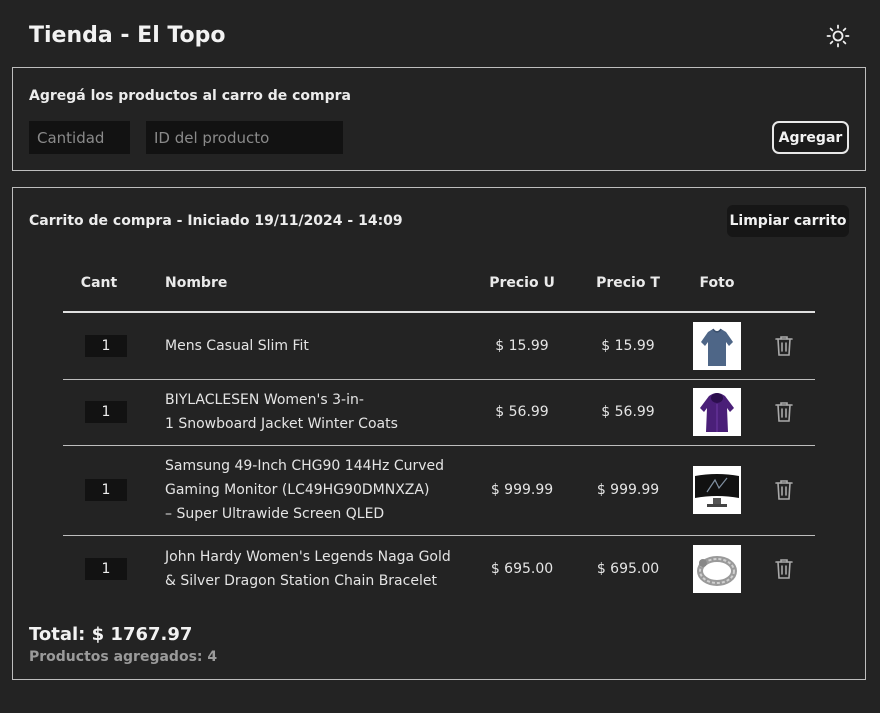  What do you see at coordinates (190, 96) in the screenshot?
I see `add-panel-title: Agregá los productos al carro de compra` at bounding box center [190, 96].